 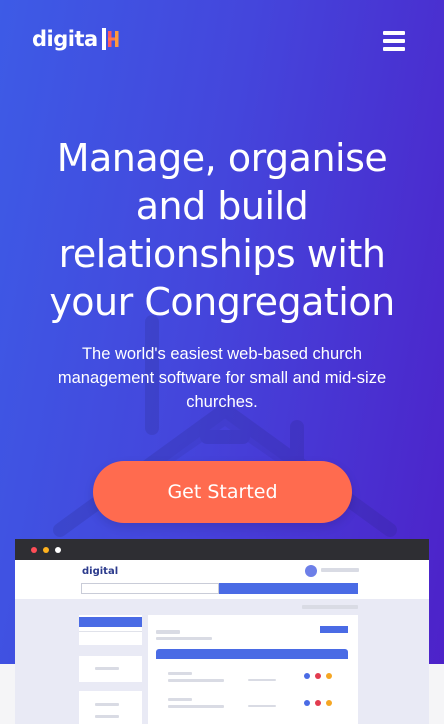 What do you see at coordinates (311, 571) in the screenshot?
I see `preview-avatar` at bounding box center [311, 571].